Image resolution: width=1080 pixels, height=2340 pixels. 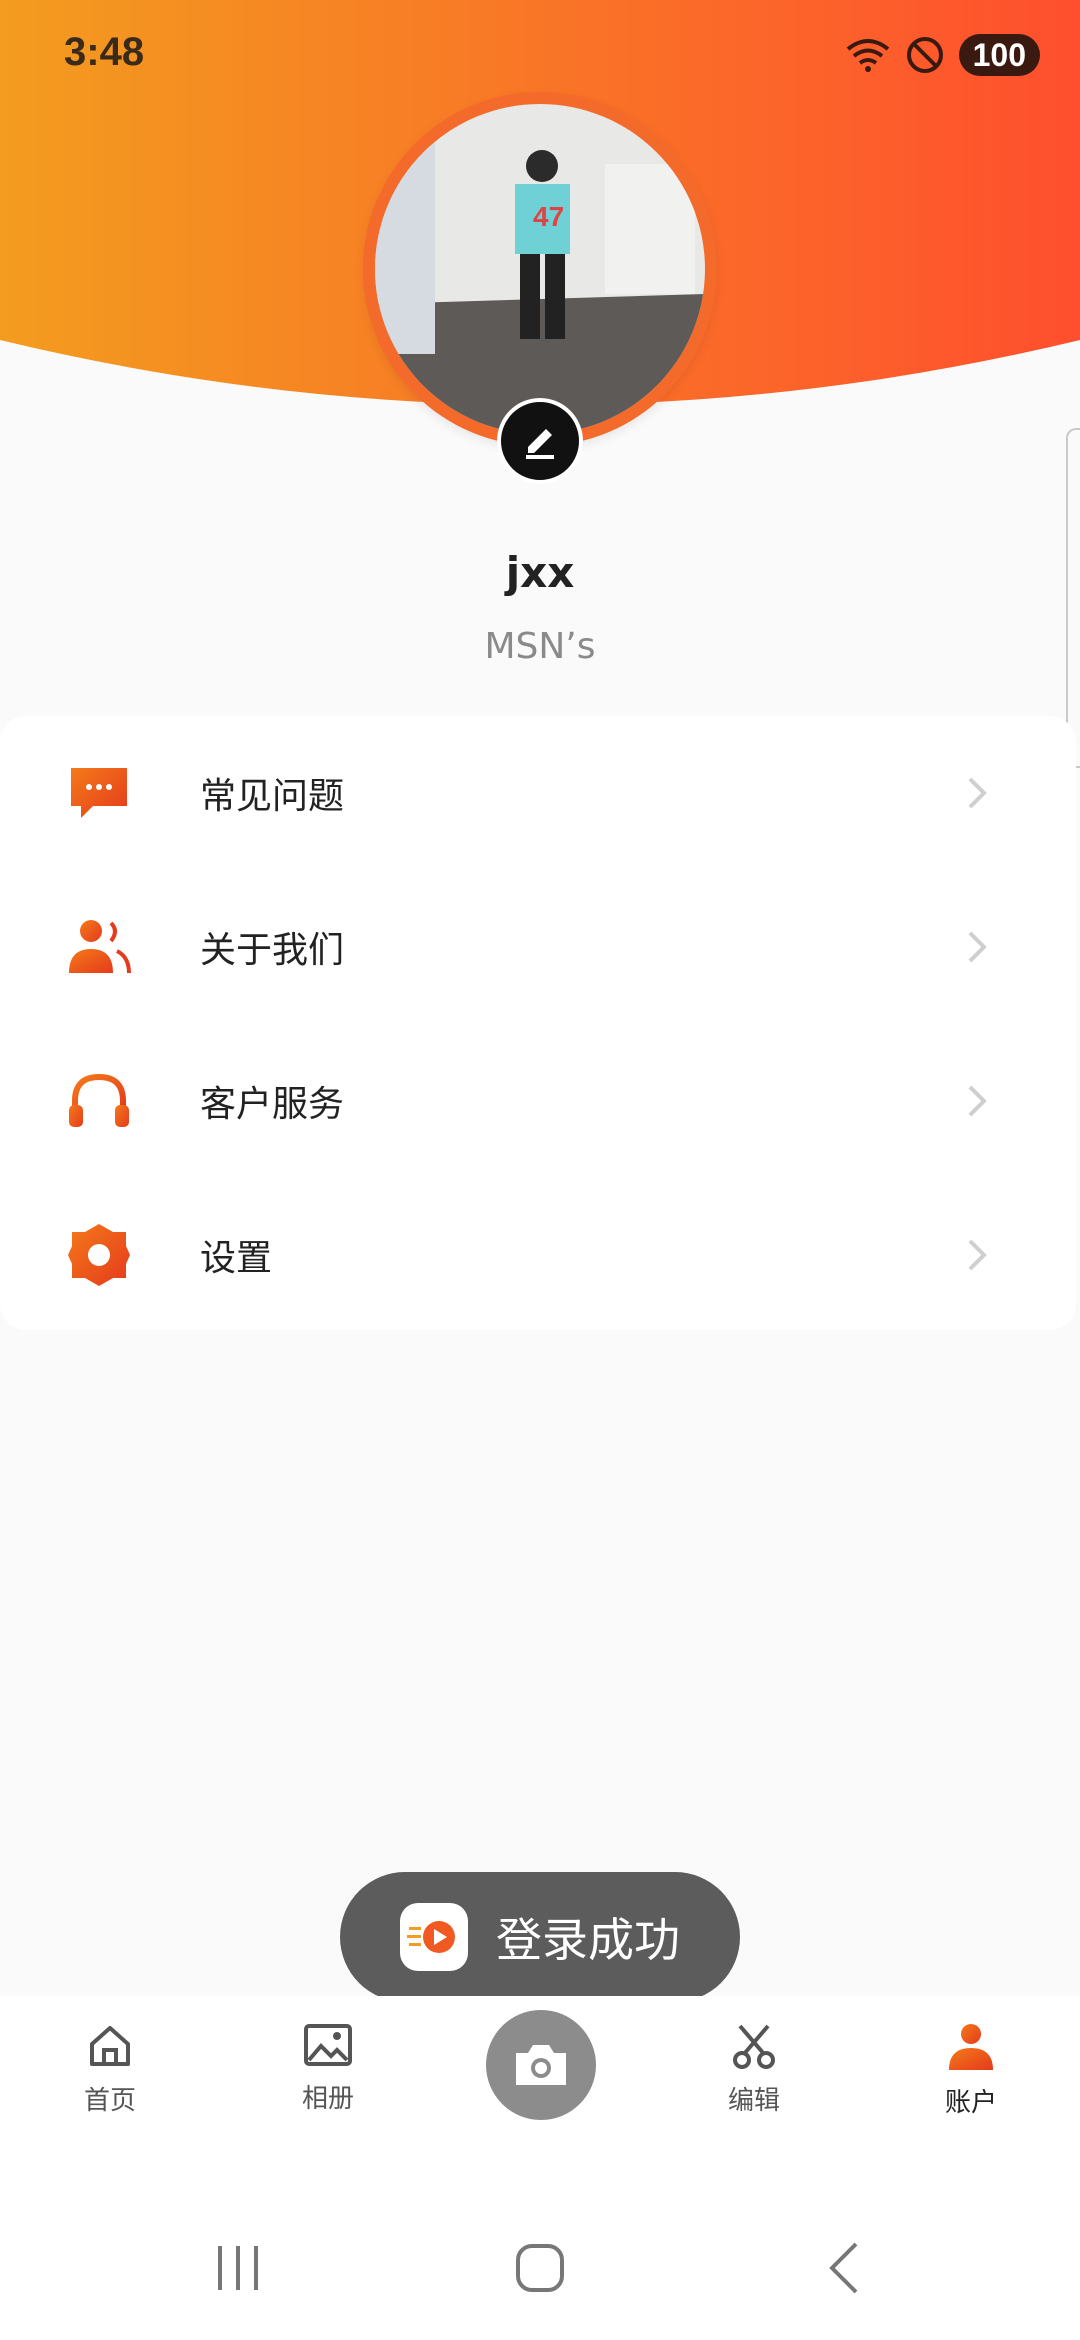 I want to click on nav-label: 账户, so click(x=970, y=2103).